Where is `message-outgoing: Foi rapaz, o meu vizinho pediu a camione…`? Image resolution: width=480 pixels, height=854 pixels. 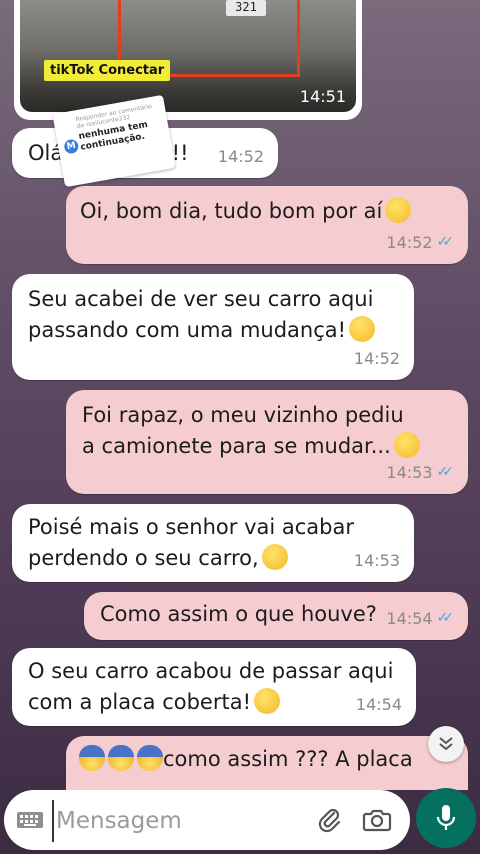
message-outgoing: Foi rapaz, o meu vizinho pediu a camione… is located at coordinates (267, 442).